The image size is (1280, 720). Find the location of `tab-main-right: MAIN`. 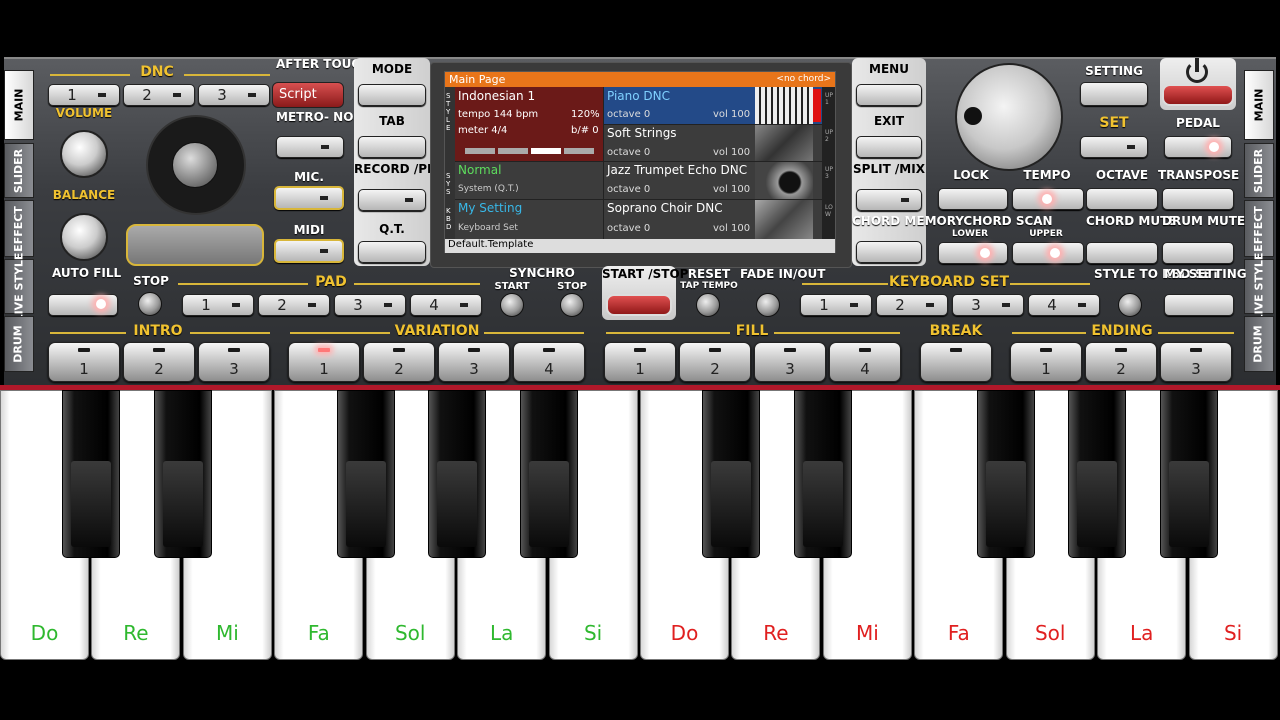

tab-main-right: MAIN is located at coordinates (1259, 105).